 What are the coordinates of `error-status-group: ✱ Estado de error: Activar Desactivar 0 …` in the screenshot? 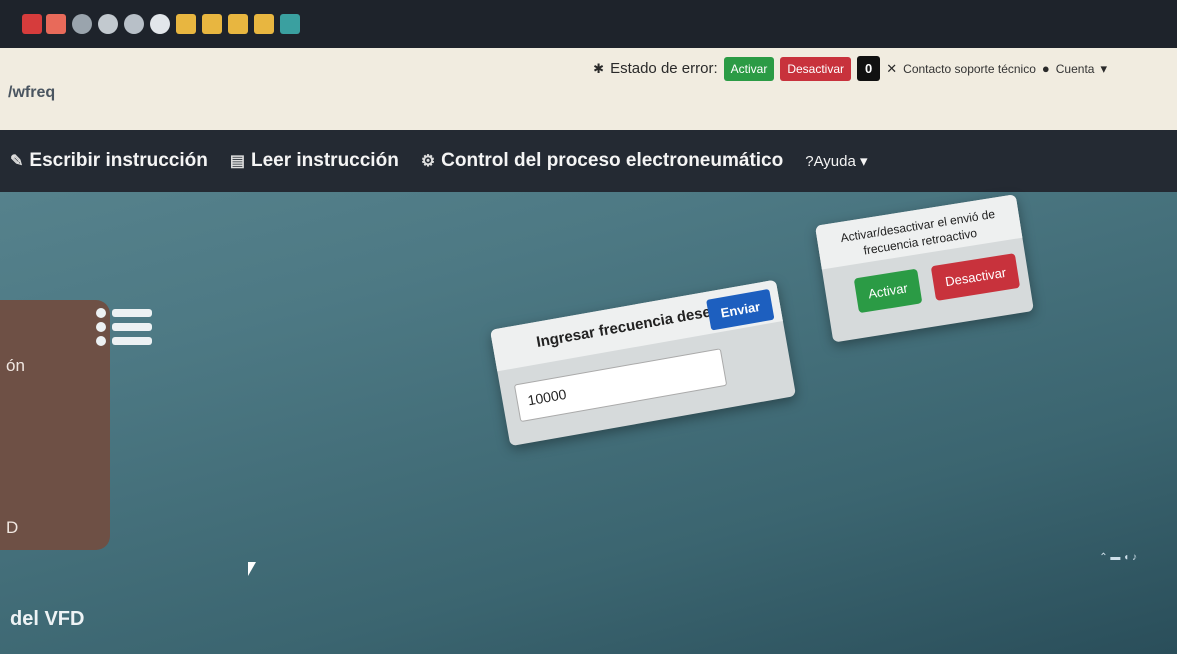 It's located at (850, 68).